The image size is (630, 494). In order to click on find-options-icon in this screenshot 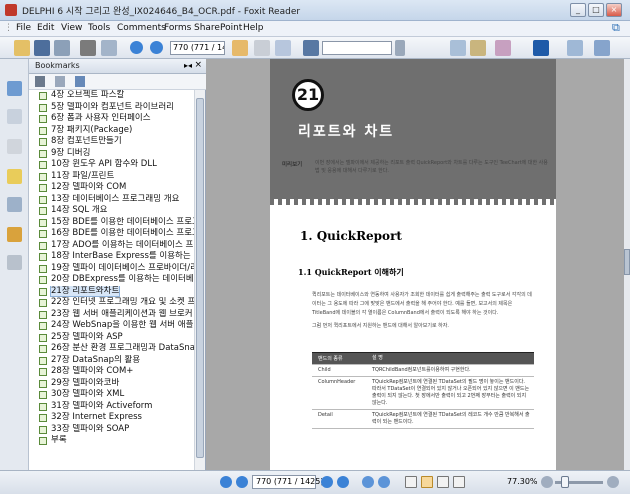, I will do `click(400, 48)`.